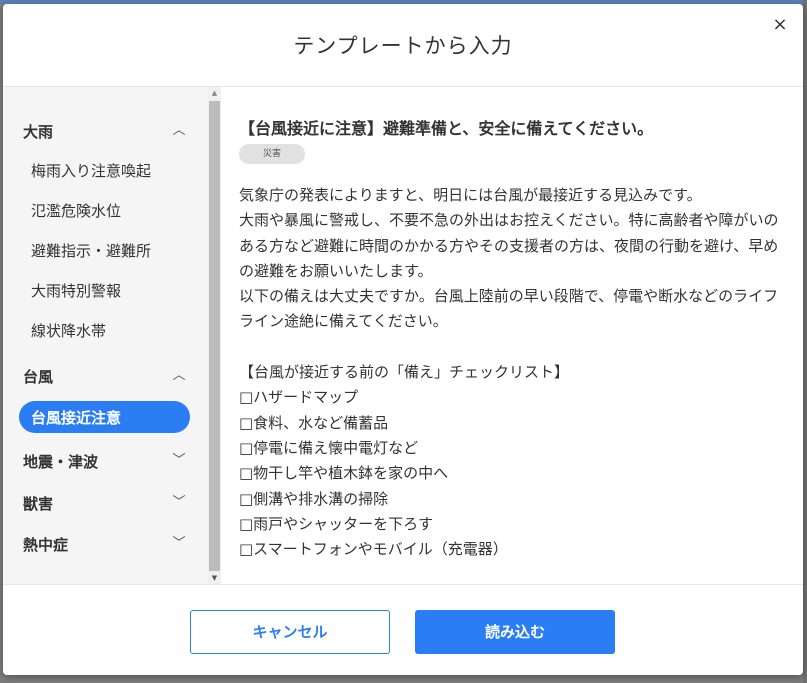 Image resolution: width=807 pixels, height=683 pixels. Describe the element at coordinates (76, 418) in the screenshot. I see `sidebar-item-label: 台風接近注意` at that location.